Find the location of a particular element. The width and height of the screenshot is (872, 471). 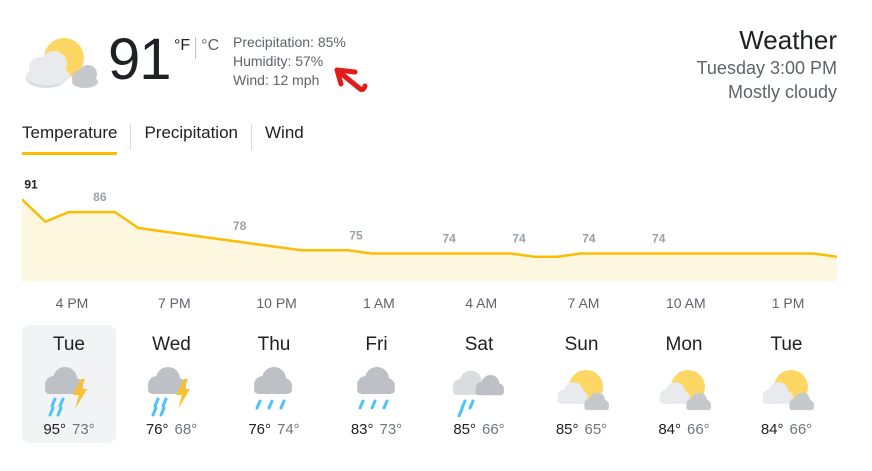

tab-precipitation: Precipitation is located at coordinates (191, 137).